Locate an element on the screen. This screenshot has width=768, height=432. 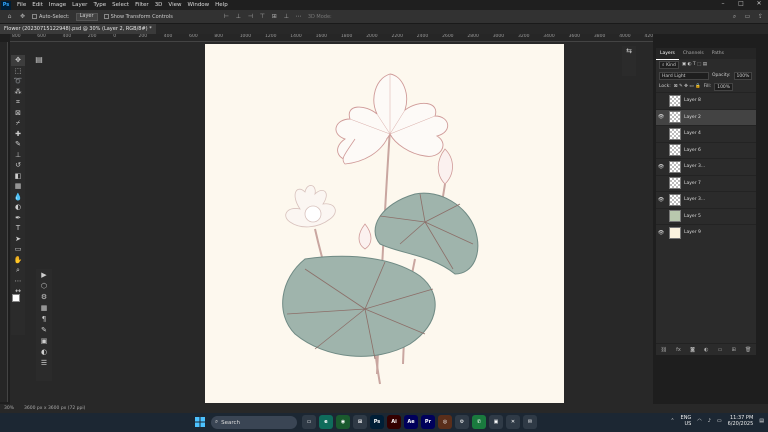
menu-image: Image is located at coordinates (57, 5).